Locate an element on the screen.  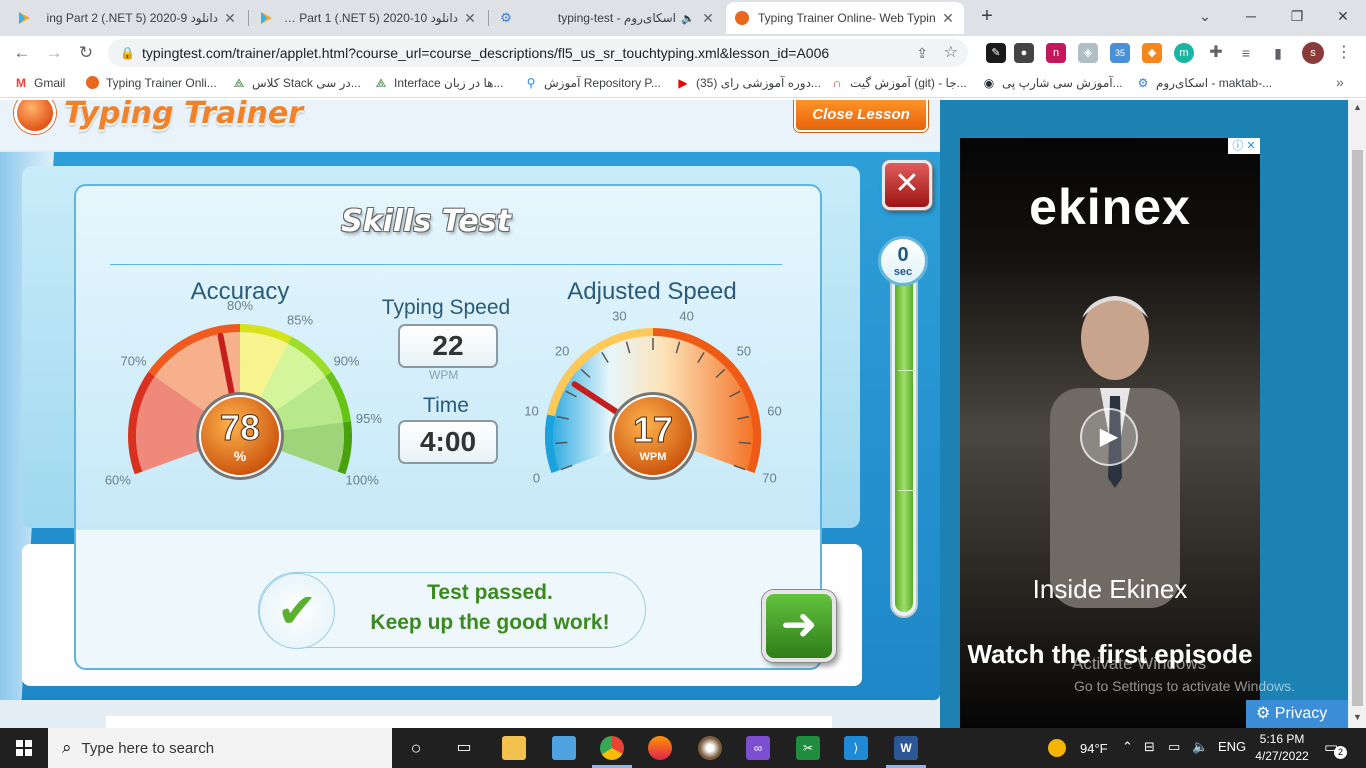
accuracy-gauge: 60% 70% 80% 85% 90% 95% 100% 78 % is located at coordinates (244, 393).